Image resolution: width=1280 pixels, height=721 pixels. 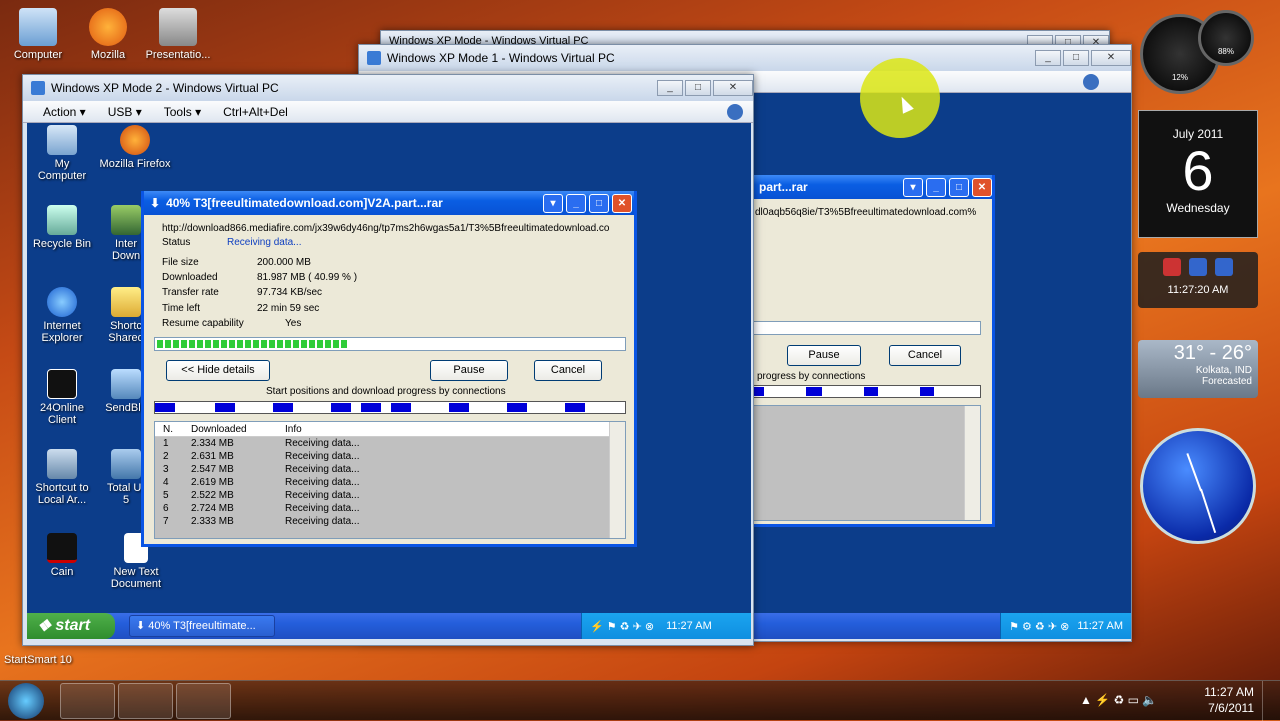 I want to click on file-size-label: File size, so click(x=180, y=262).